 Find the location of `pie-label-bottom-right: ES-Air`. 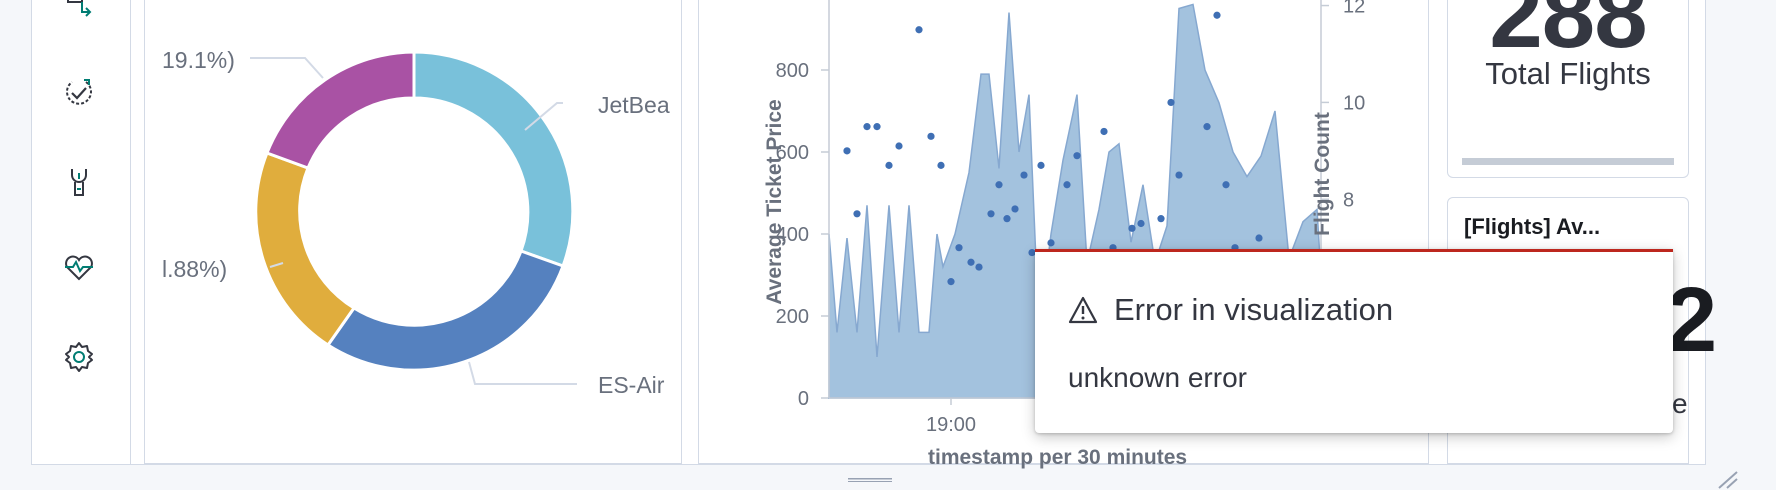

pie-label-bottom-right: ES-Air is located at coordinates (631, 385).